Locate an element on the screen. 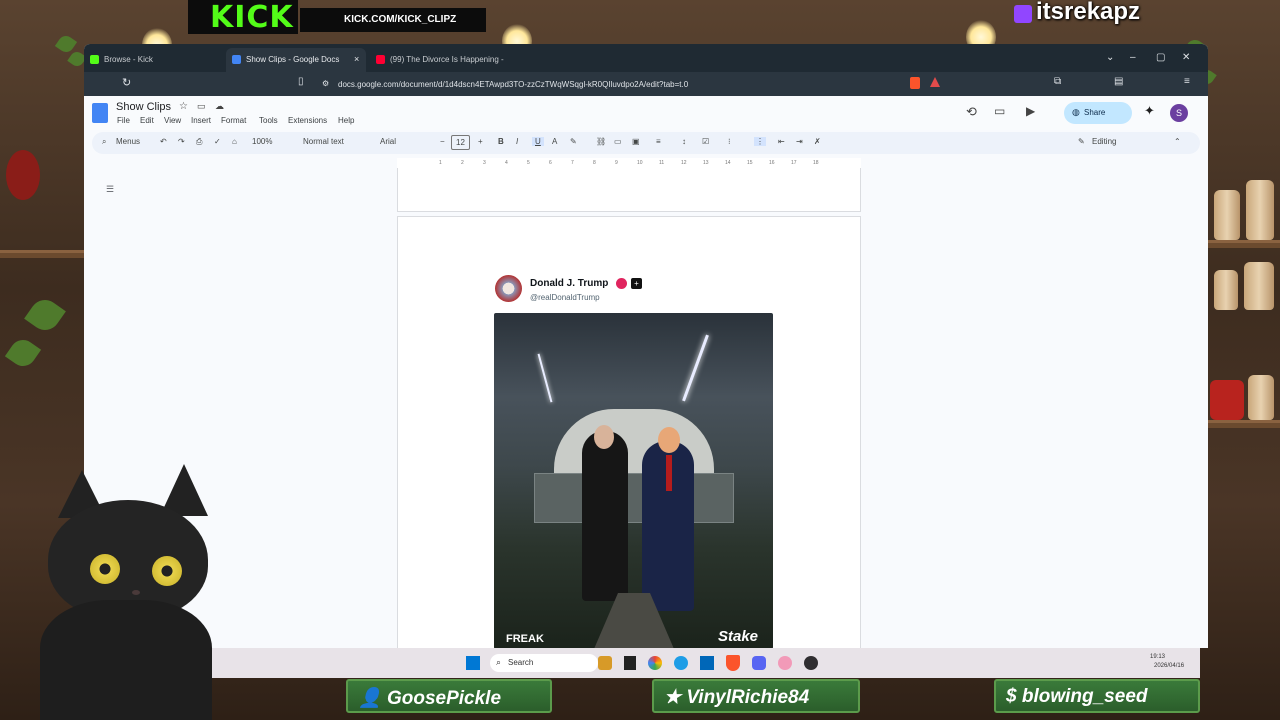  tab-youtube: (99) The Divorce Is Happening - You is located at coordinates (437, 60).